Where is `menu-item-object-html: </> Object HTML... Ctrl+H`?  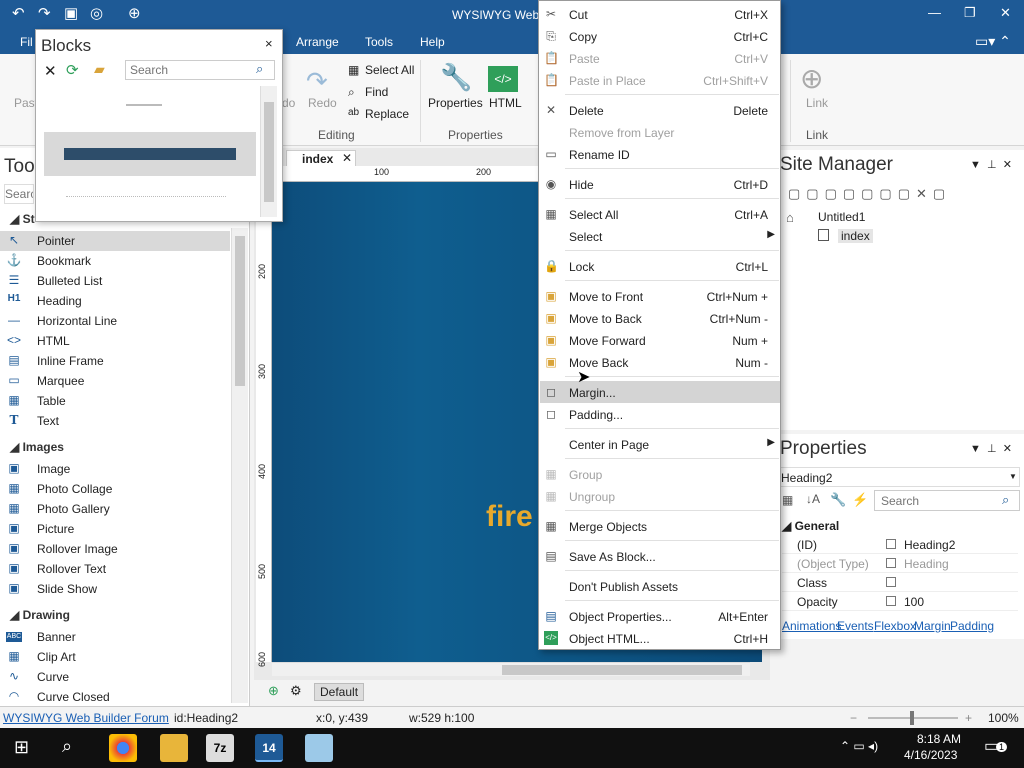
menu-item-object-html: </> Object HTML... Ctrl+H is located at coordinates (660, 638).